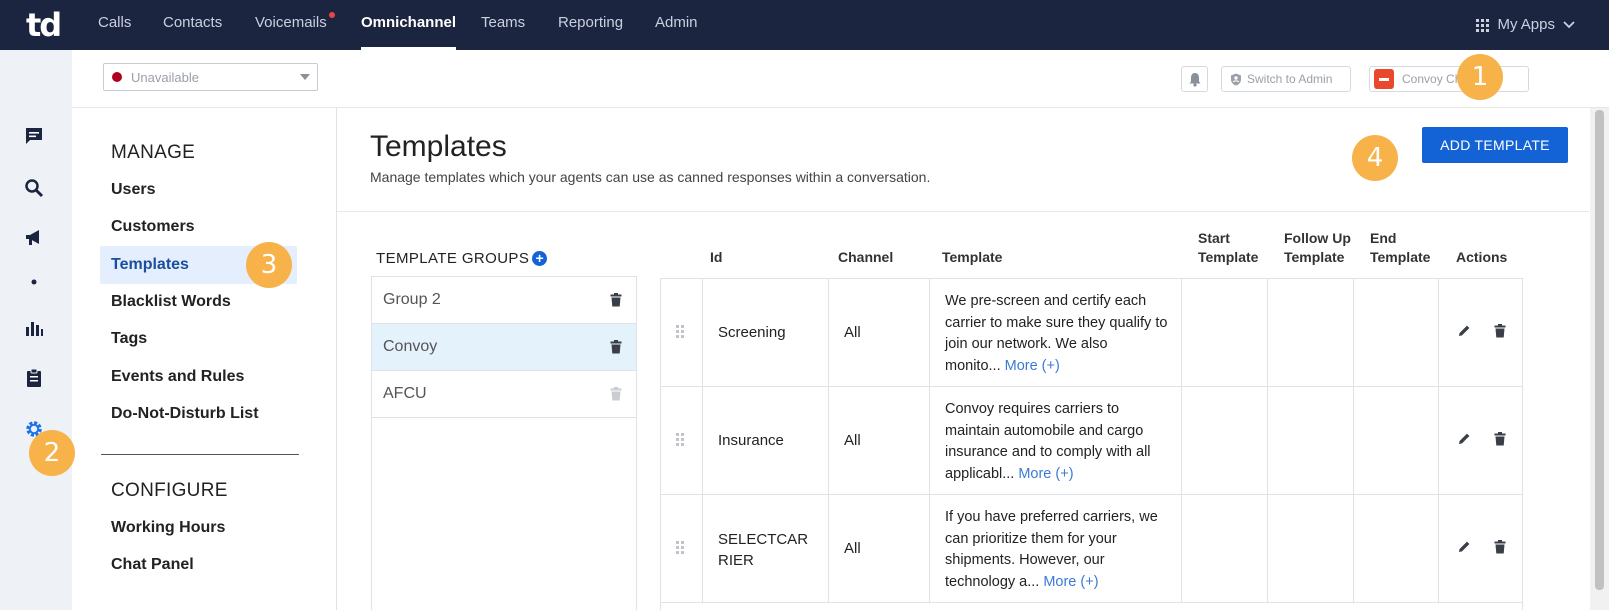 This screenshot has width=1609, height=610. I want to click on menu-chat-panel: Chat Panel, so click(152, 565).